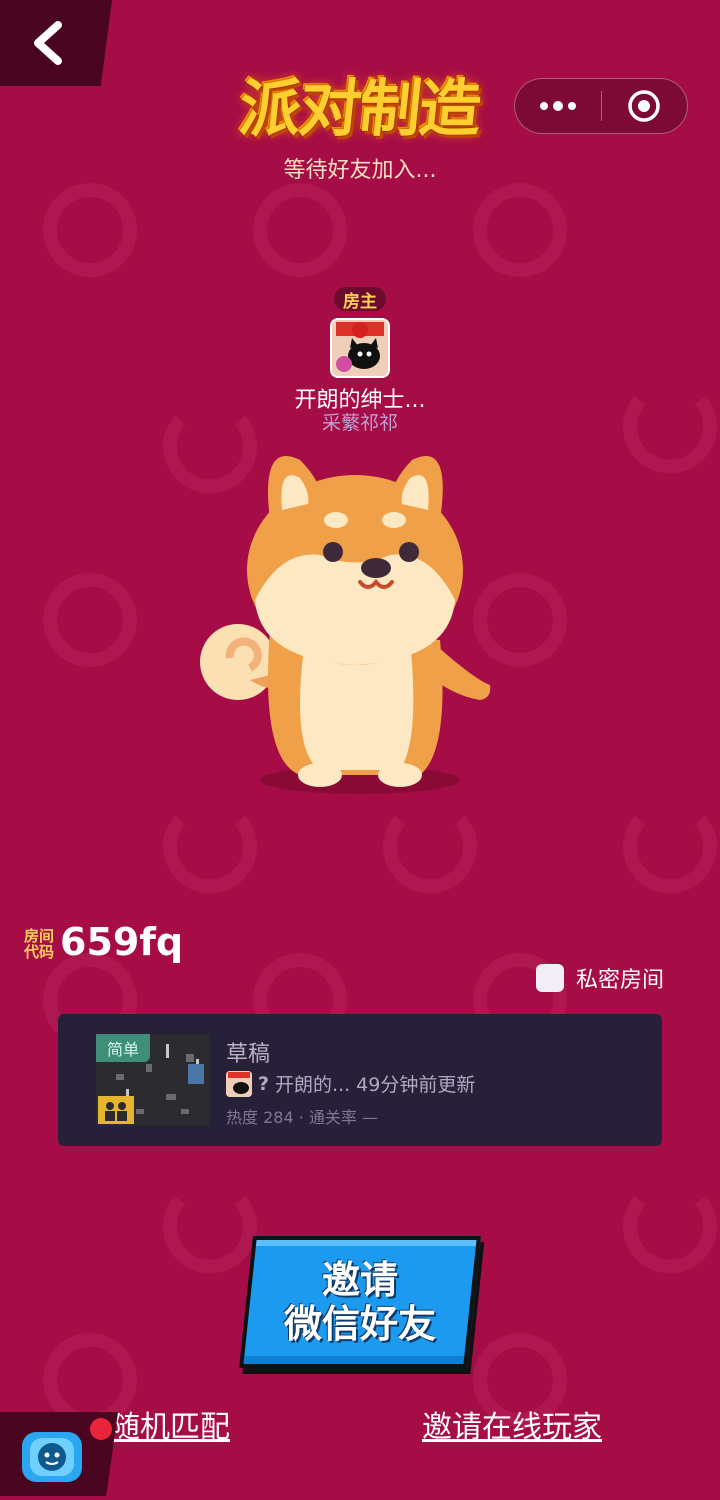 This screenshot has width=720, height=1500. I want to click on invite-wechat-label: 邀请 微信好友, so click(359, 1302).